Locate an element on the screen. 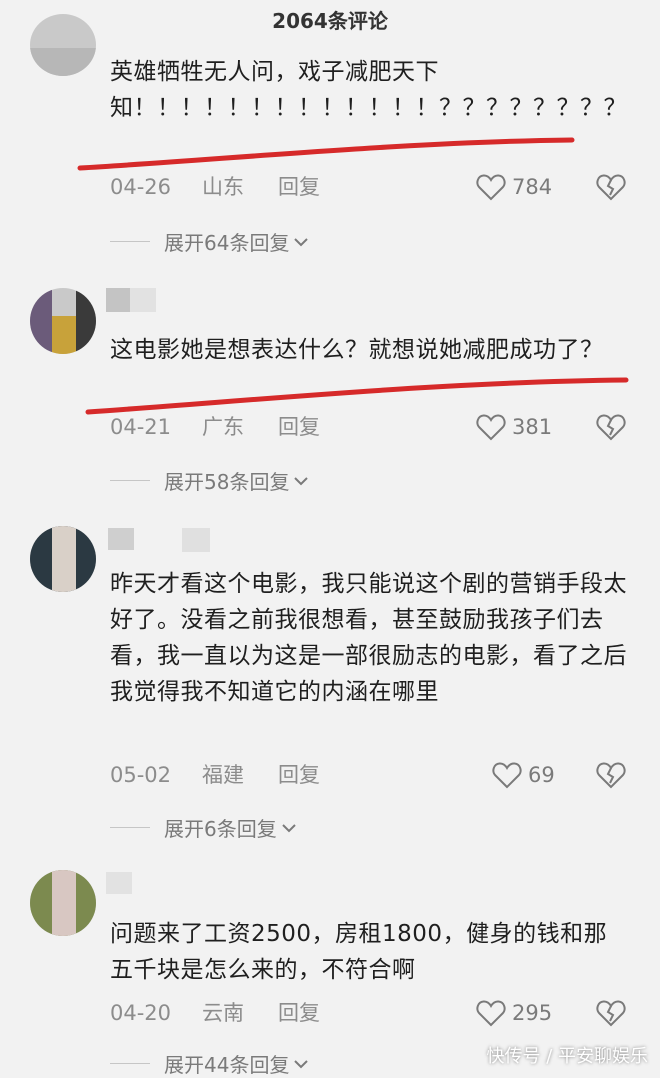 This screenshot has width=660, height=1078. comment-meta: 04-21 广东 回复 381 is located at coordinates (370, 427).